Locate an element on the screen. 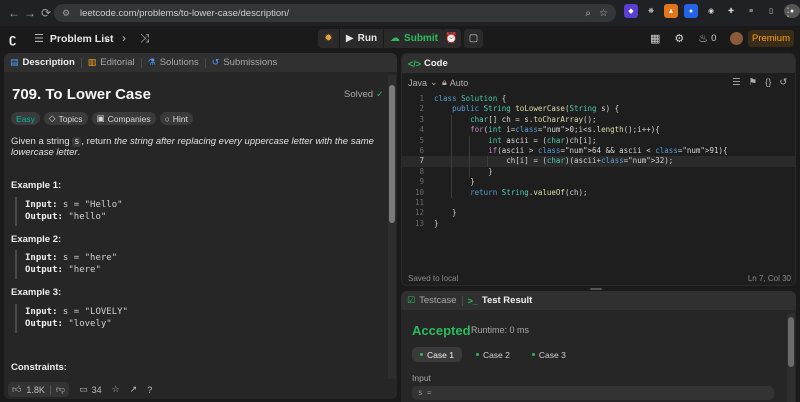 This screenshot has height=402, width=800. streak-counter: ♨ 0 is located at coordinates (707, 38).